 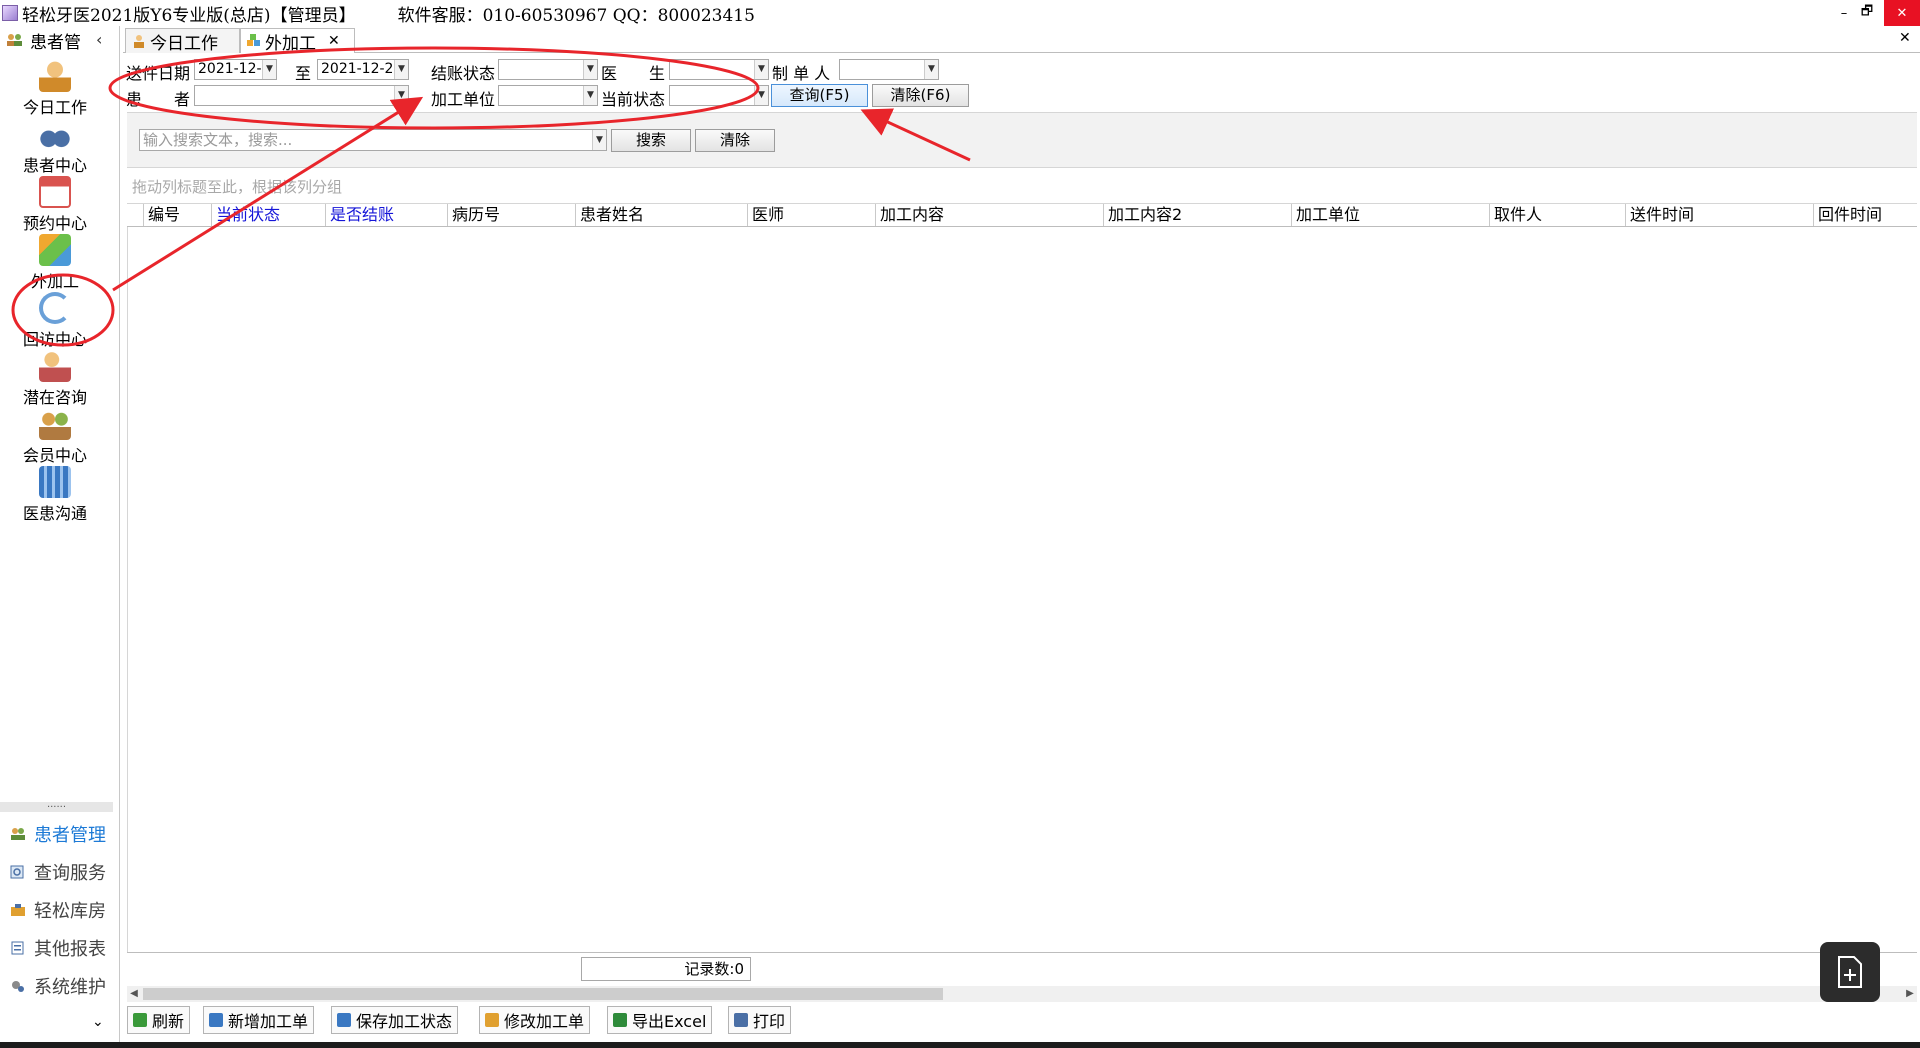 What do you see at coordinates (492, 1020) in the screenshot?
I see `edit-icon` at bounding box center [492, 1020].